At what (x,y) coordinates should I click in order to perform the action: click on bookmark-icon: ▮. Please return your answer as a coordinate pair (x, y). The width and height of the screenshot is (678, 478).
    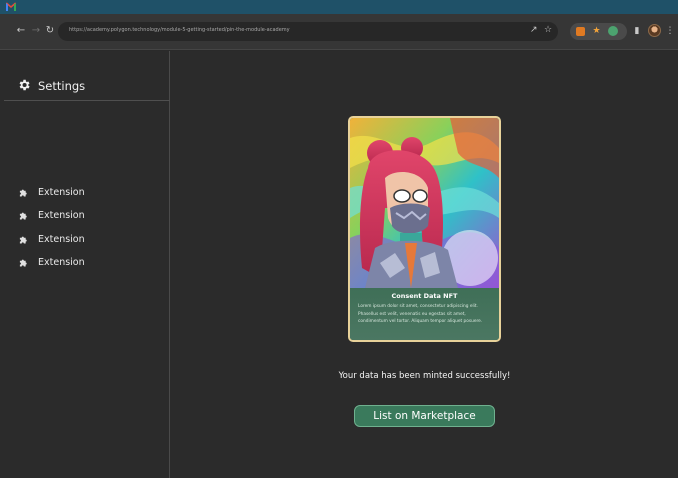
    Looking at the image, I should click on (637, 31).